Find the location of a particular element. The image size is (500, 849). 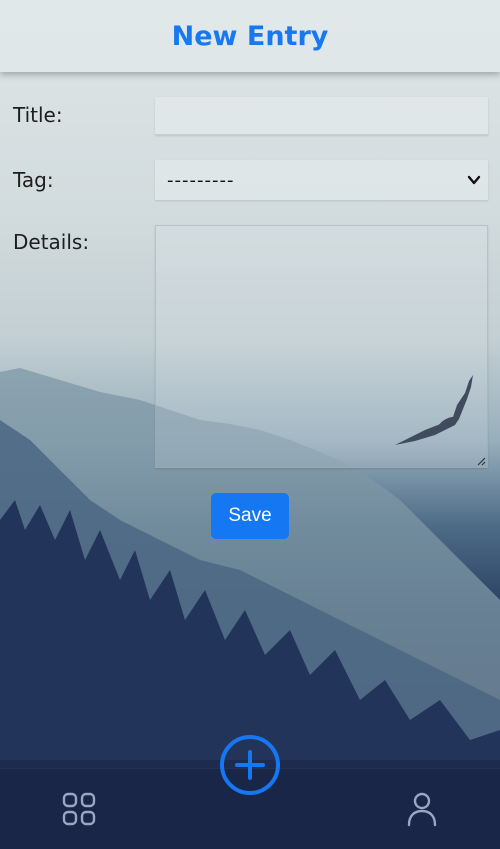

user-icon is located at coordinates (422, 809).